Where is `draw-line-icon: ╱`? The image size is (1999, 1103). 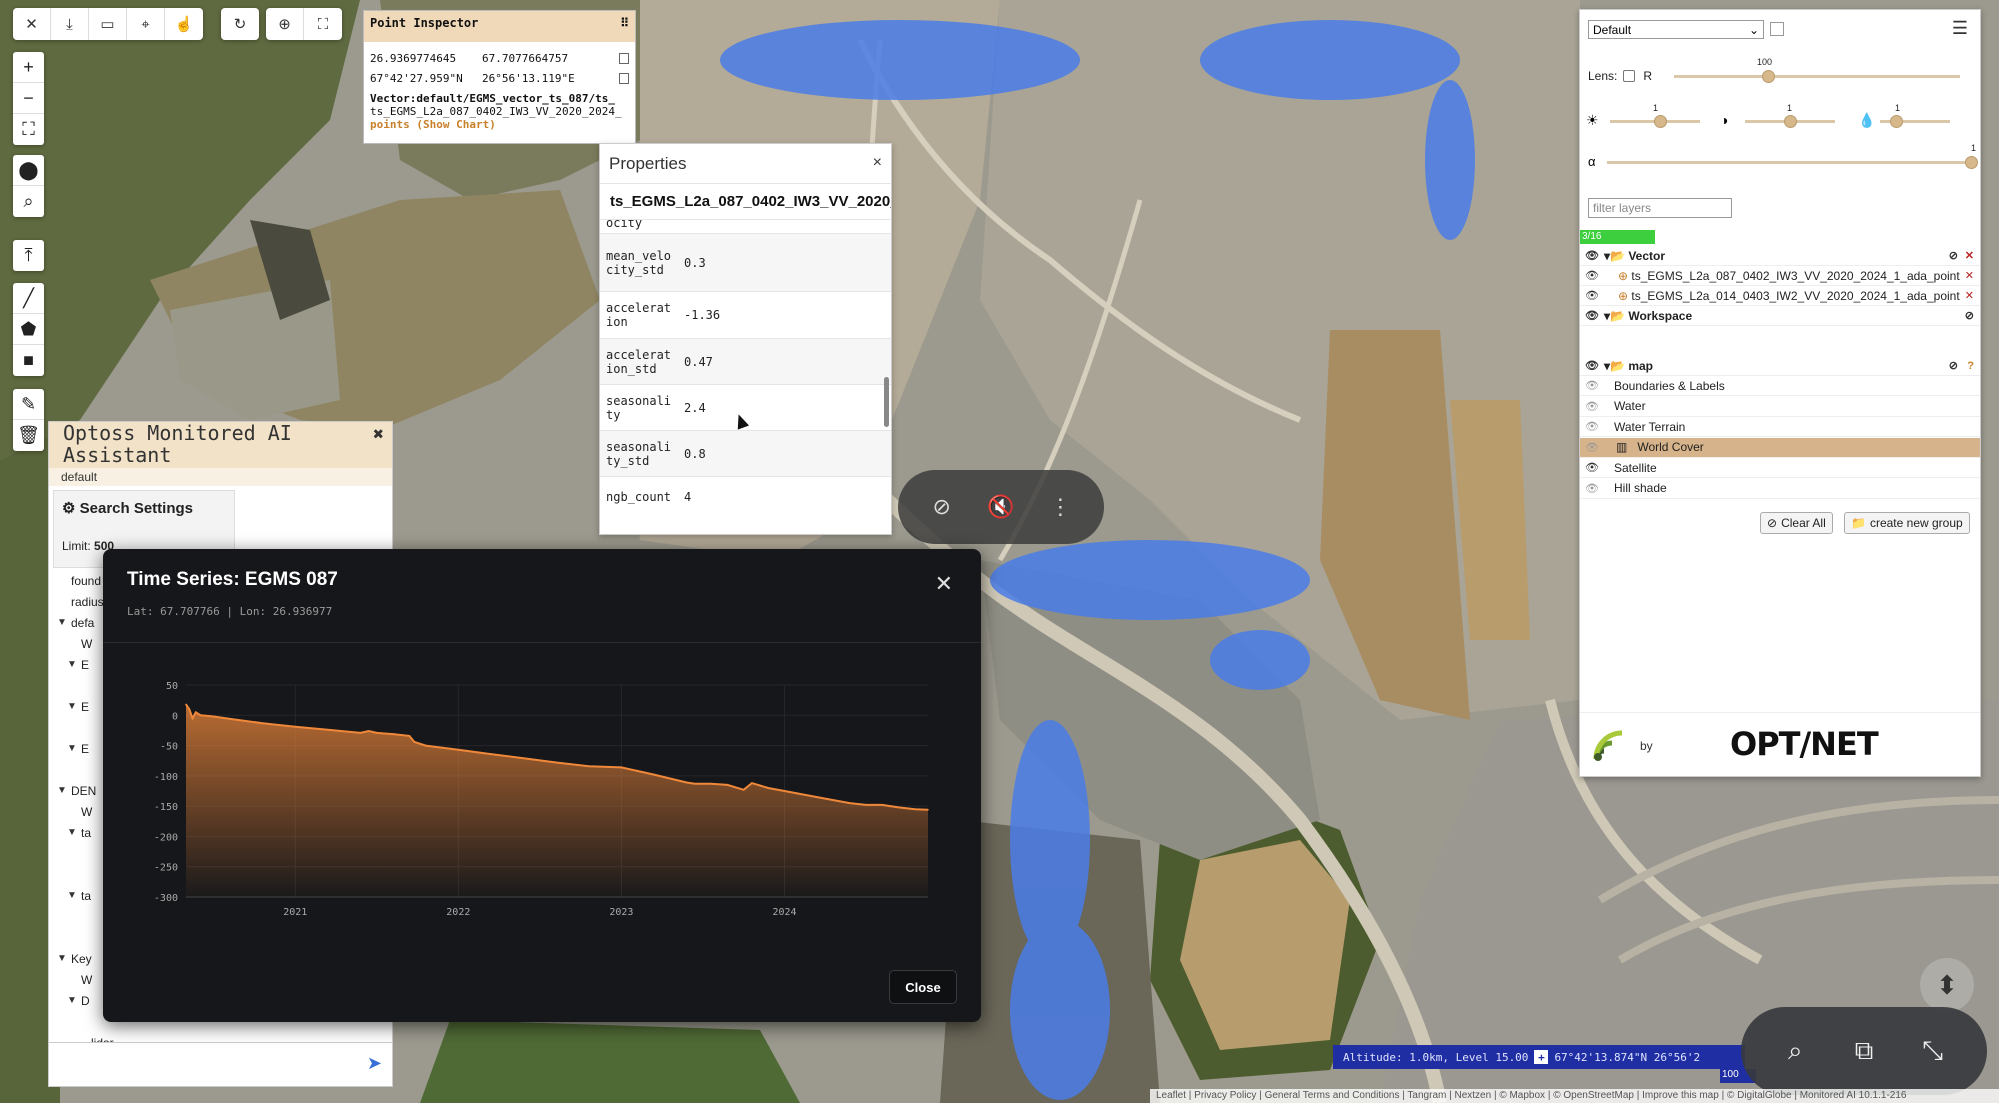 draw-line-icon: ╱ is located at coordinates (28, 298).